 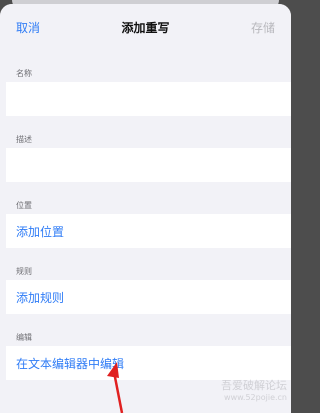 What do you see at coordinates (148, 99) in the screenshot?
I see `name-field` at bounding box center [148, 99].